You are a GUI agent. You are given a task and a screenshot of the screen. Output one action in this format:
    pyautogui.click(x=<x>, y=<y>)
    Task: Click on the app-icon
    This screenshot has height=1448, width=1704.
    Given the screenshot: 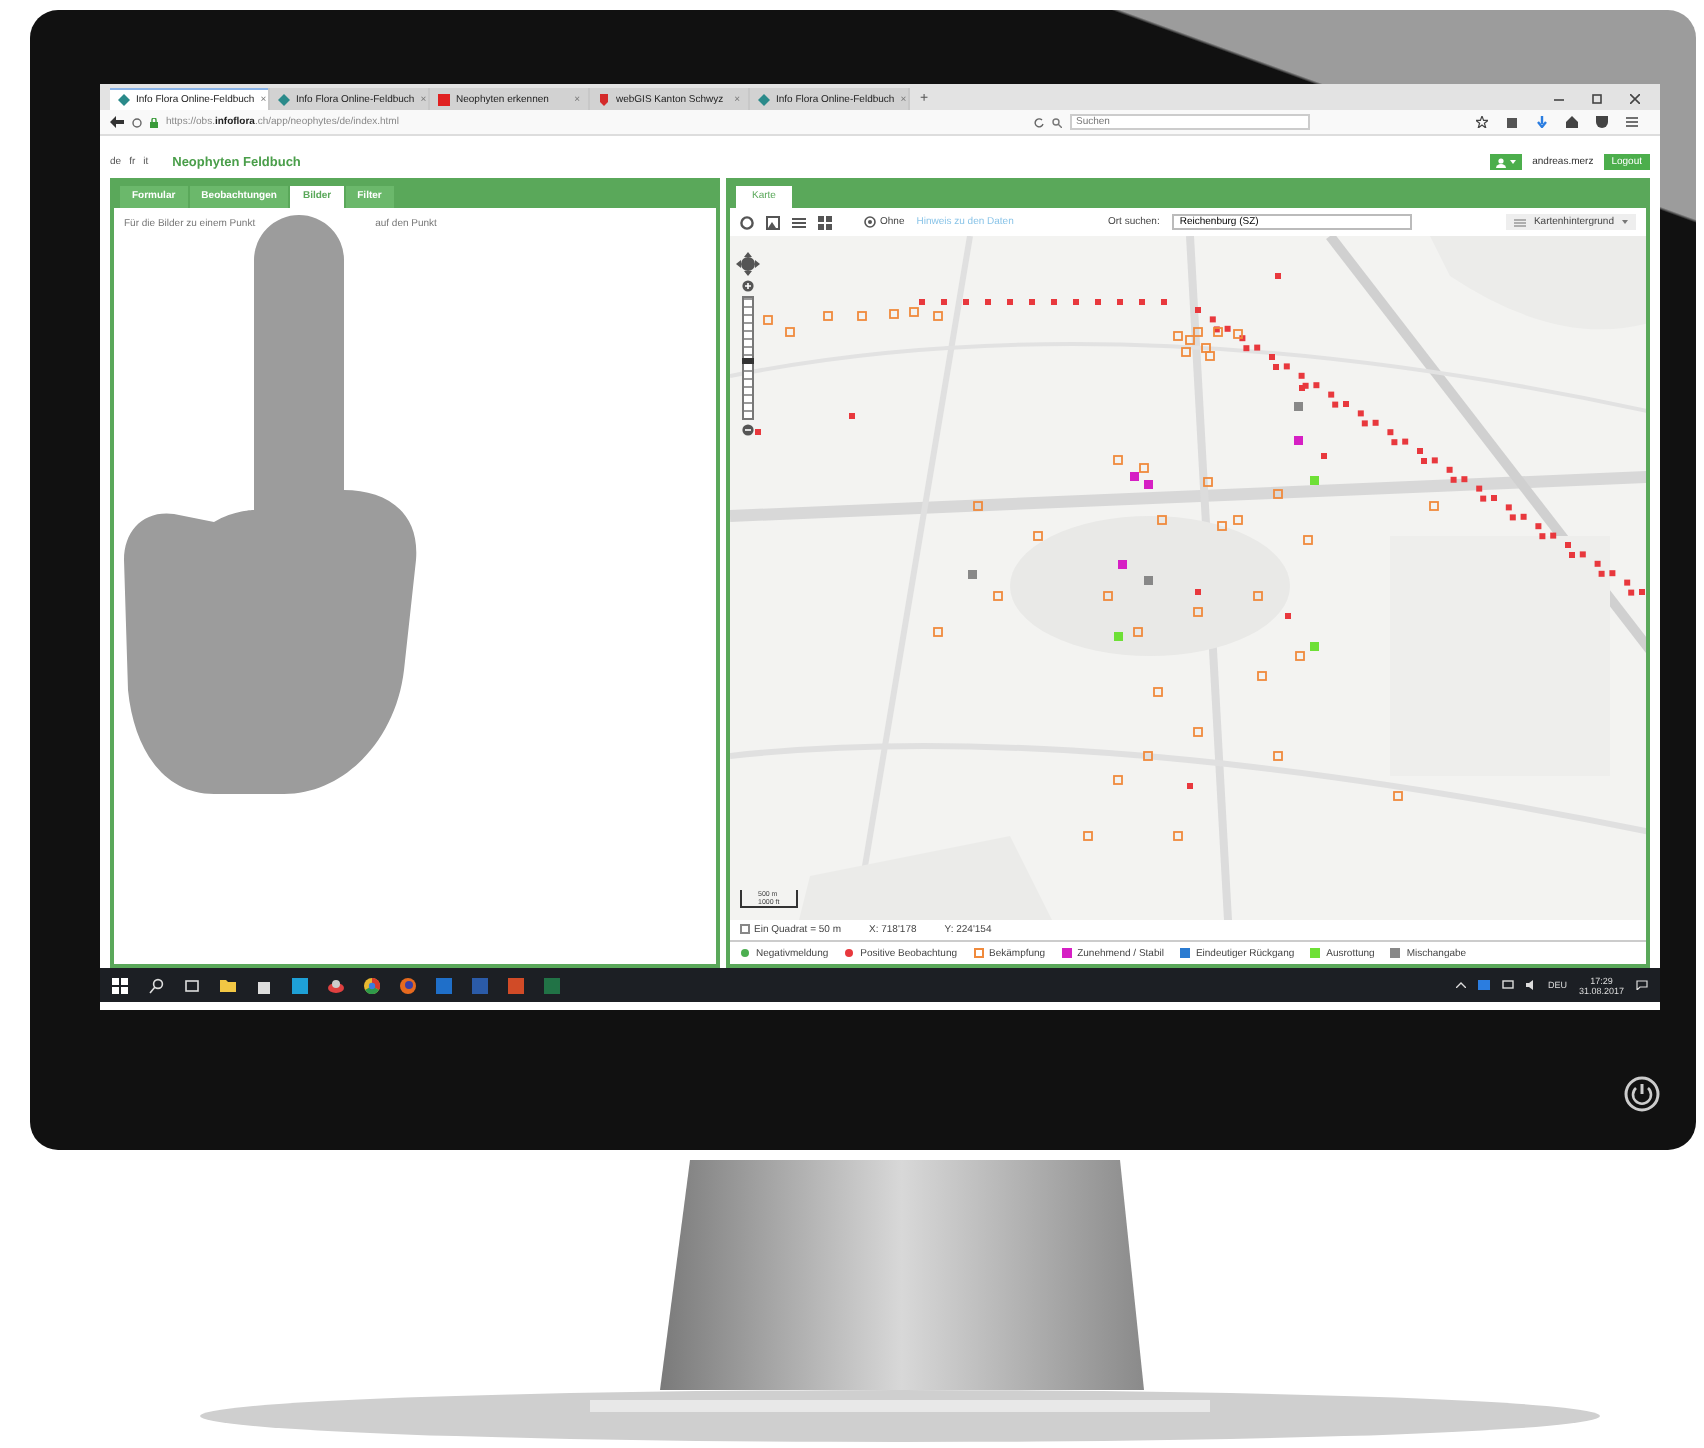 What is the action you would take?
    pyautogui.click(x=300, y=985)
    